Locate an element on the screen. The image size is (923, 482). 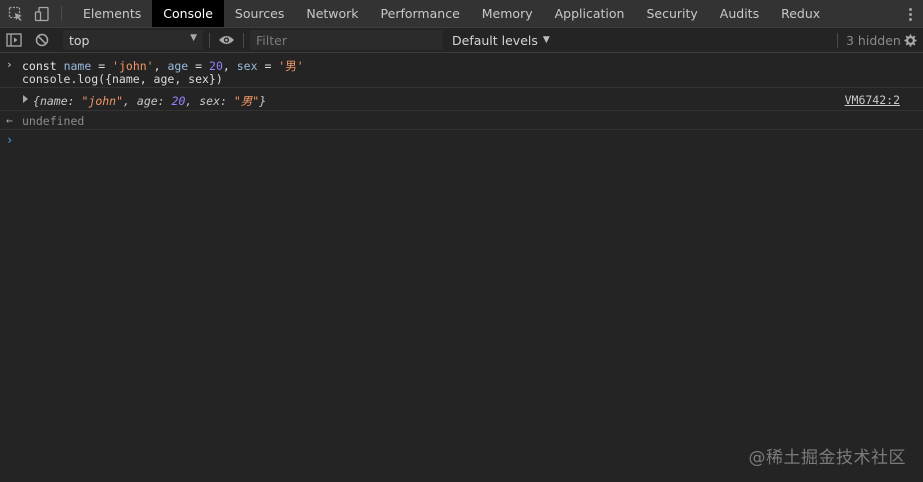
result-value: undefined is located at coordinates (53, 121).